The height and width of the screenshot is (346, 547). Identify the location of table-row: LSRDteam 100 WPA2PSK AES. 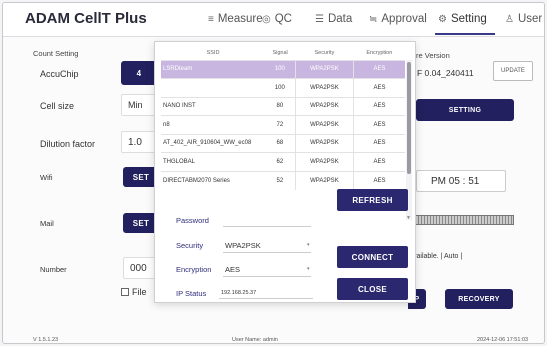
(283, 69).